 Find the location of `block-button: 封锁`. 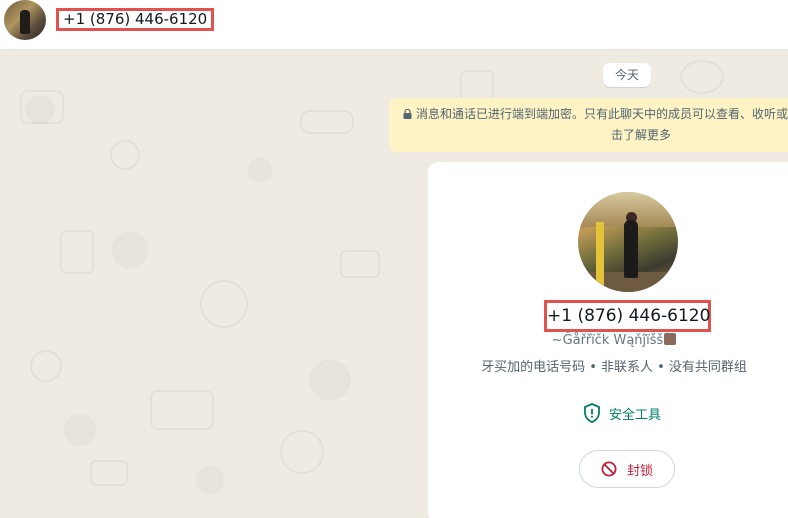

block-button: 封锁 is located at coordinates (627, 469).